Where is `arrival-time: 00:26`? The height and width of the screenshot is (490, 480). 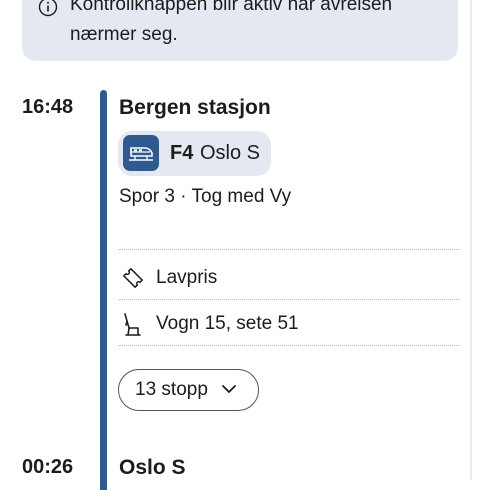
arrival-time: 00:26 is located at coordinates (48, 467).